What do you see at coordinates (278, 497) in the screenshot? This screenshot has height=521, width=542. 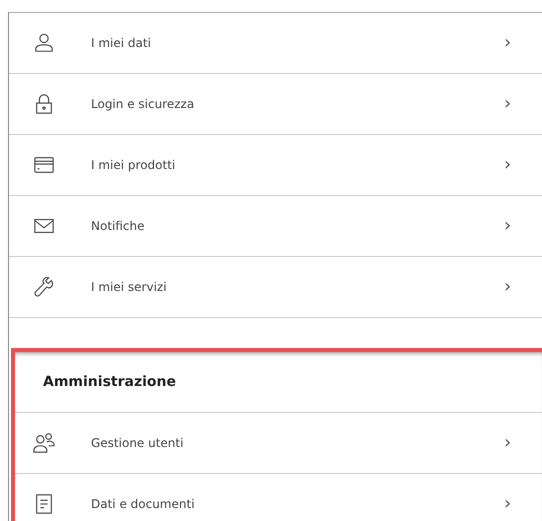 I see `menu-item: Dati e documenti ›` at bounding box center [278, 497].